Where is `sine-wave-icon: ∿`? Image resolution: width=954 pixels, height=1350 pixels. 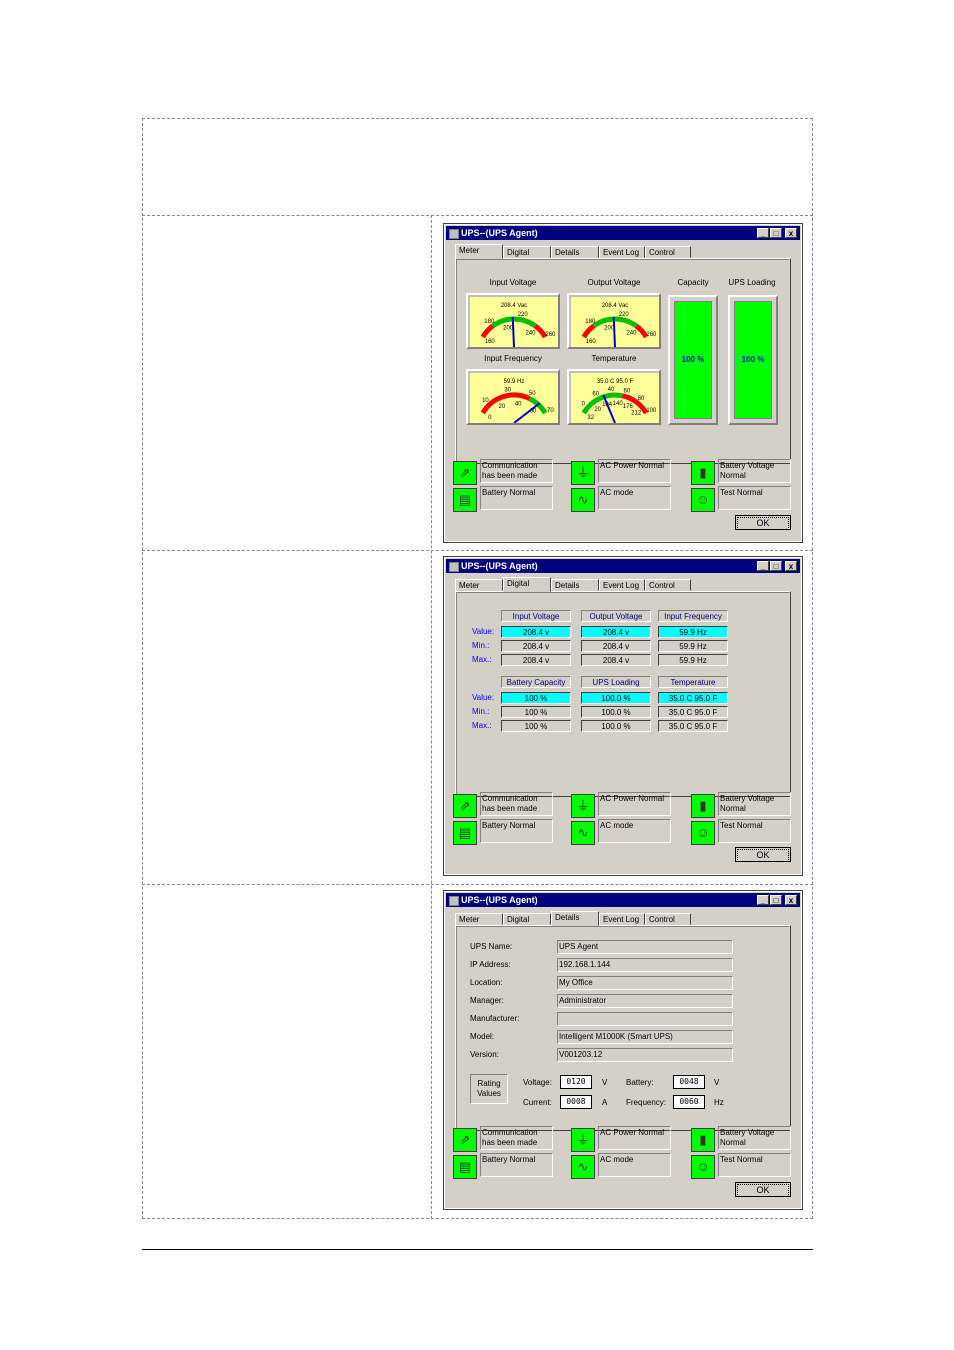 sine-wave-icon: ∿ is located at coordinates (583, 500).